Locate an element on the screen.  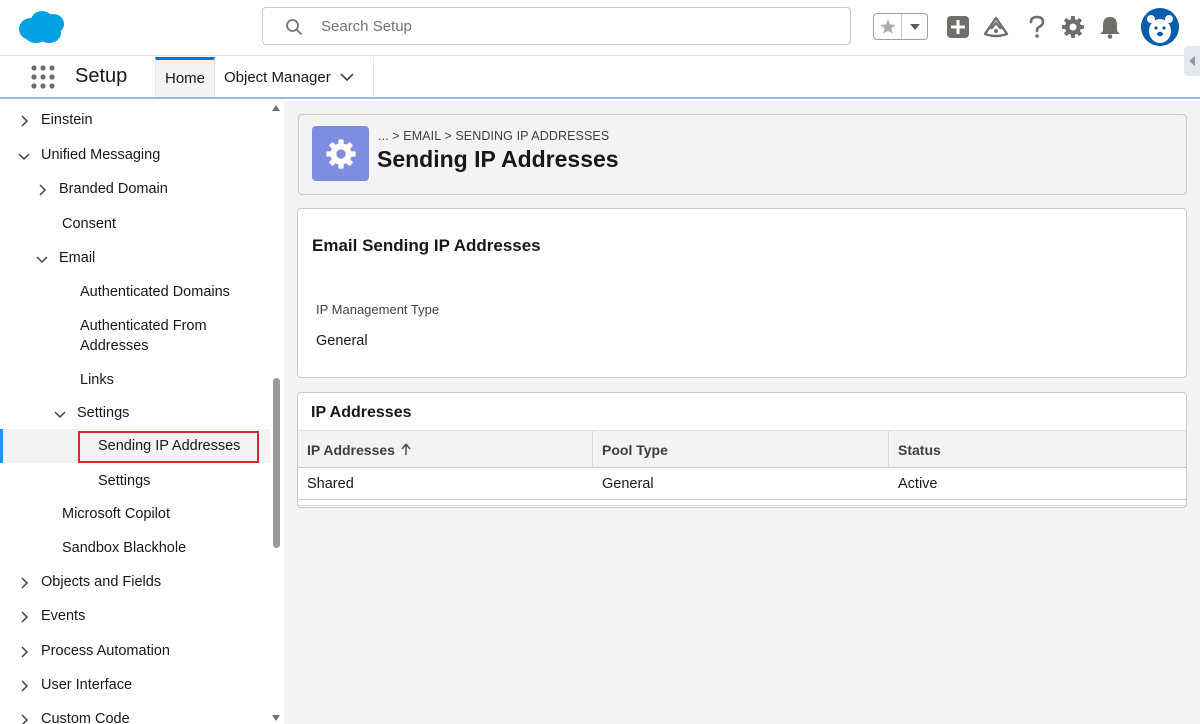
help-button is located at coordinates (1037, 27).